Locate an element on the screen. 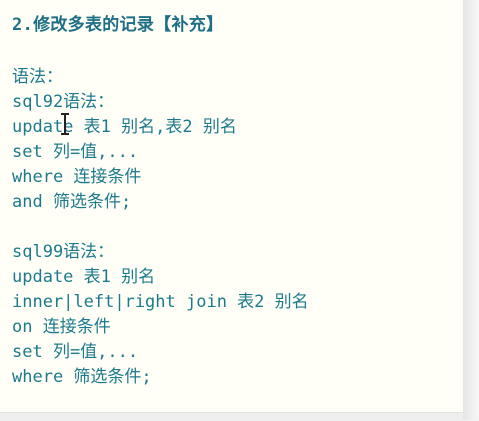 The width and height of the screenshot is (479, 421). sql99-where-line: where 筛选条件; is located at coordinates (82, 377).